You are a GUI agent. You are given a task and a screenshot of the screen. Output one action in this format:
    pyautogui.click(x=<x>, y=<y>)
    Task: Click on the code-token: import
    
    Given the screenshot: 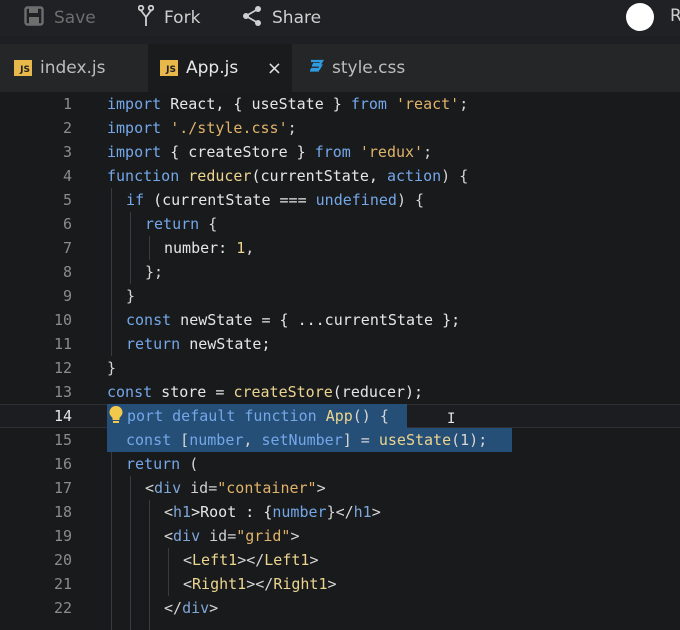 What is the action you would take?
    pyautogui.click(x=134, y=104)
    